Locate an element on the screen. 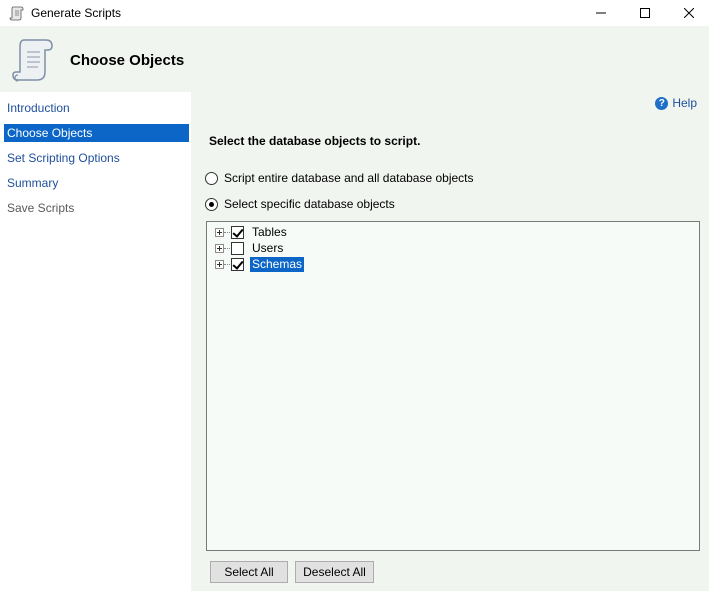 The height and width of the screenshot is (591, 709). users-checkbox is located at coordinates (237, 248).